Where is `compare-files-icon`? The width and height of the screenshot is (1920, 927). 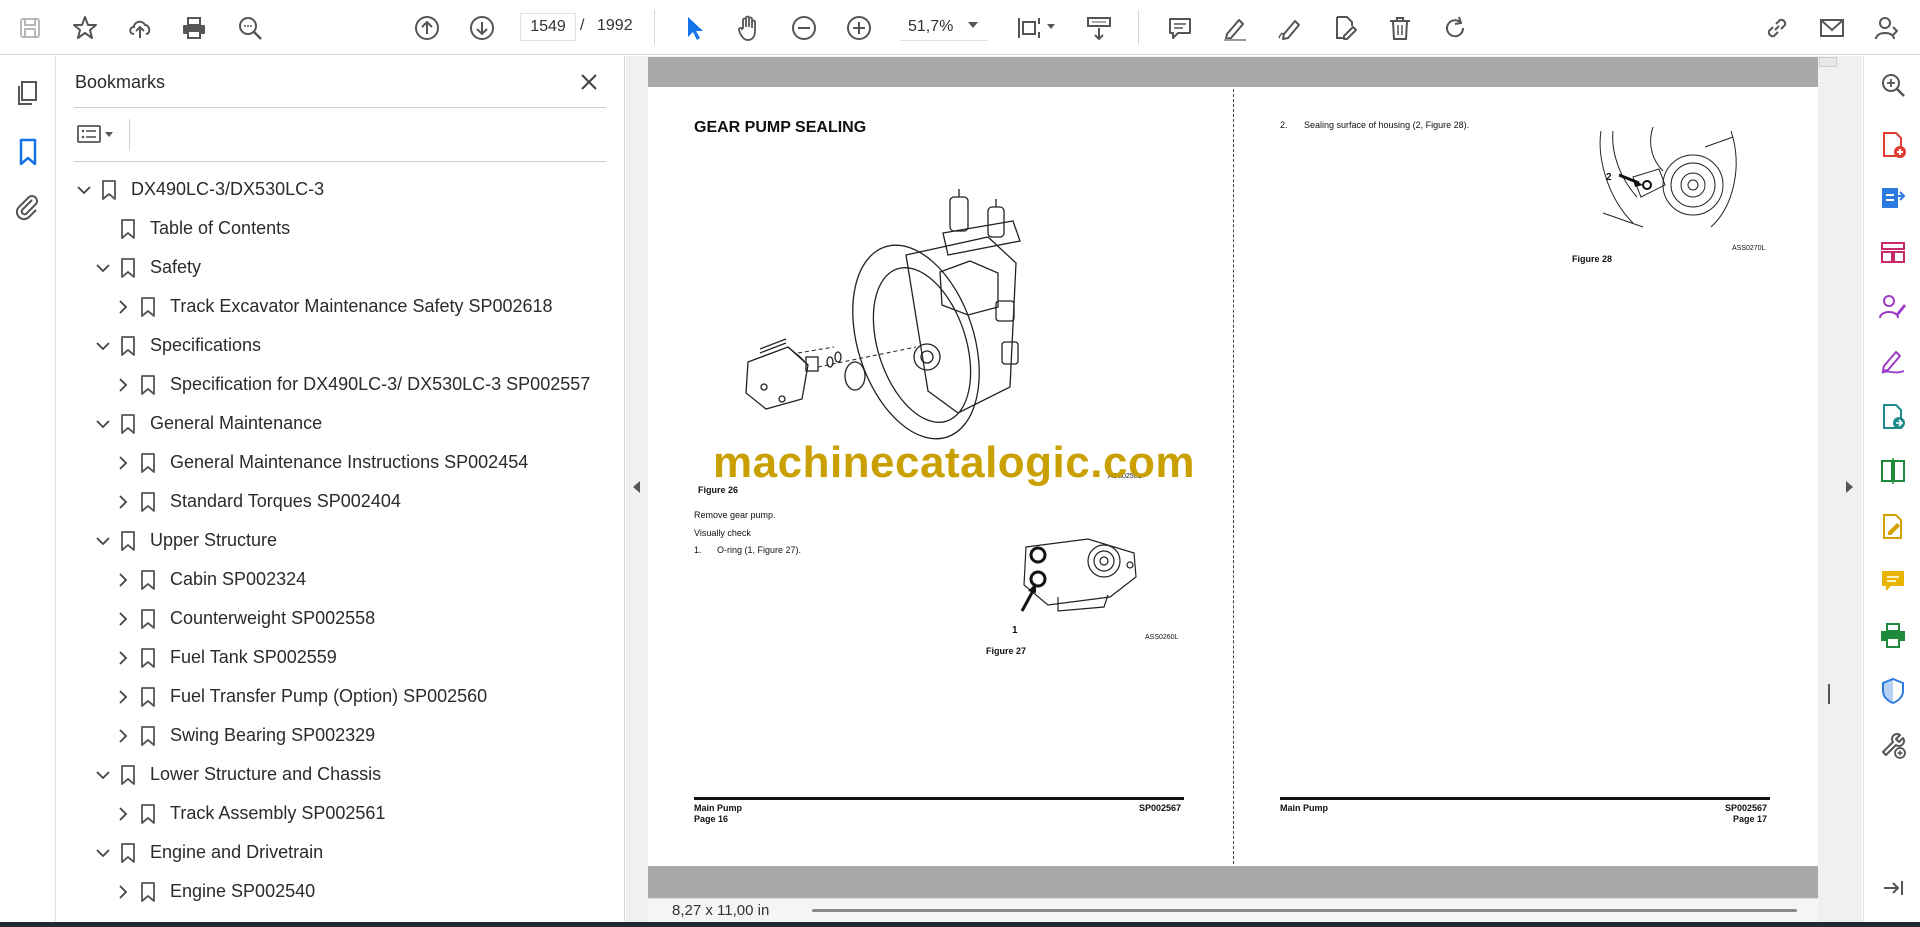 compare-files-icon is located at coordinates (1893, 471).